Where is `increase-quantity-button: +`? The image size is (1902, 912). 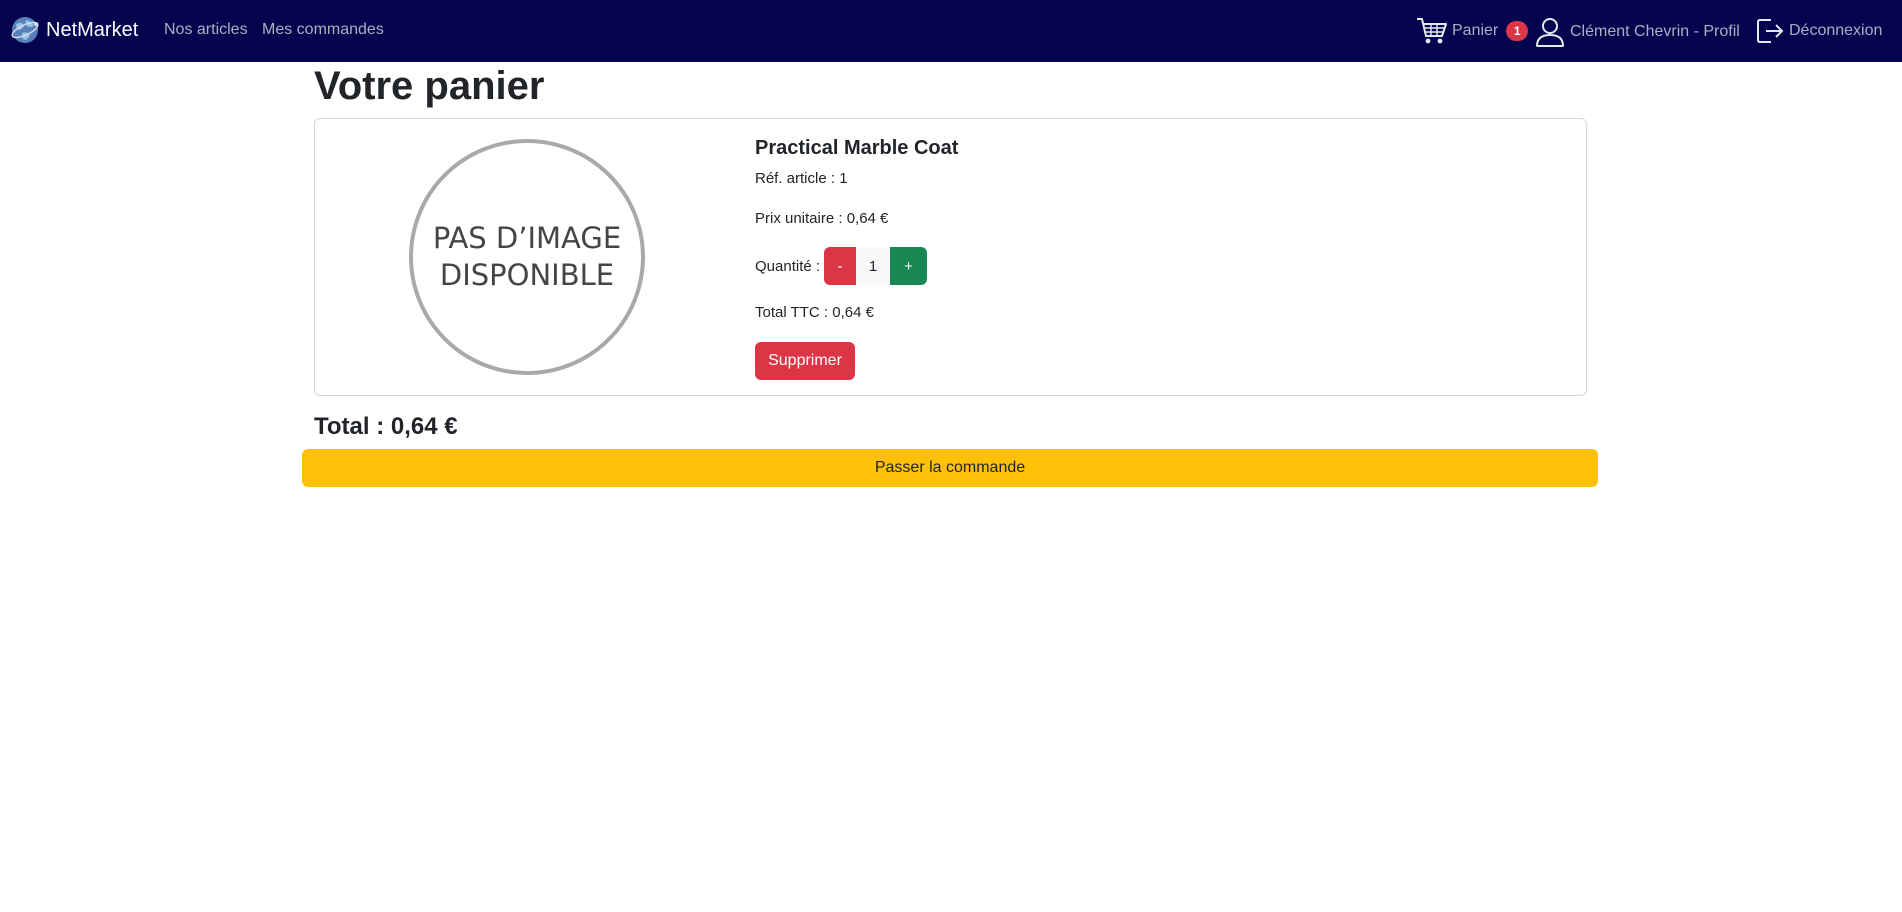
increase-quantity-button: + is located at coordinates (909, 266).